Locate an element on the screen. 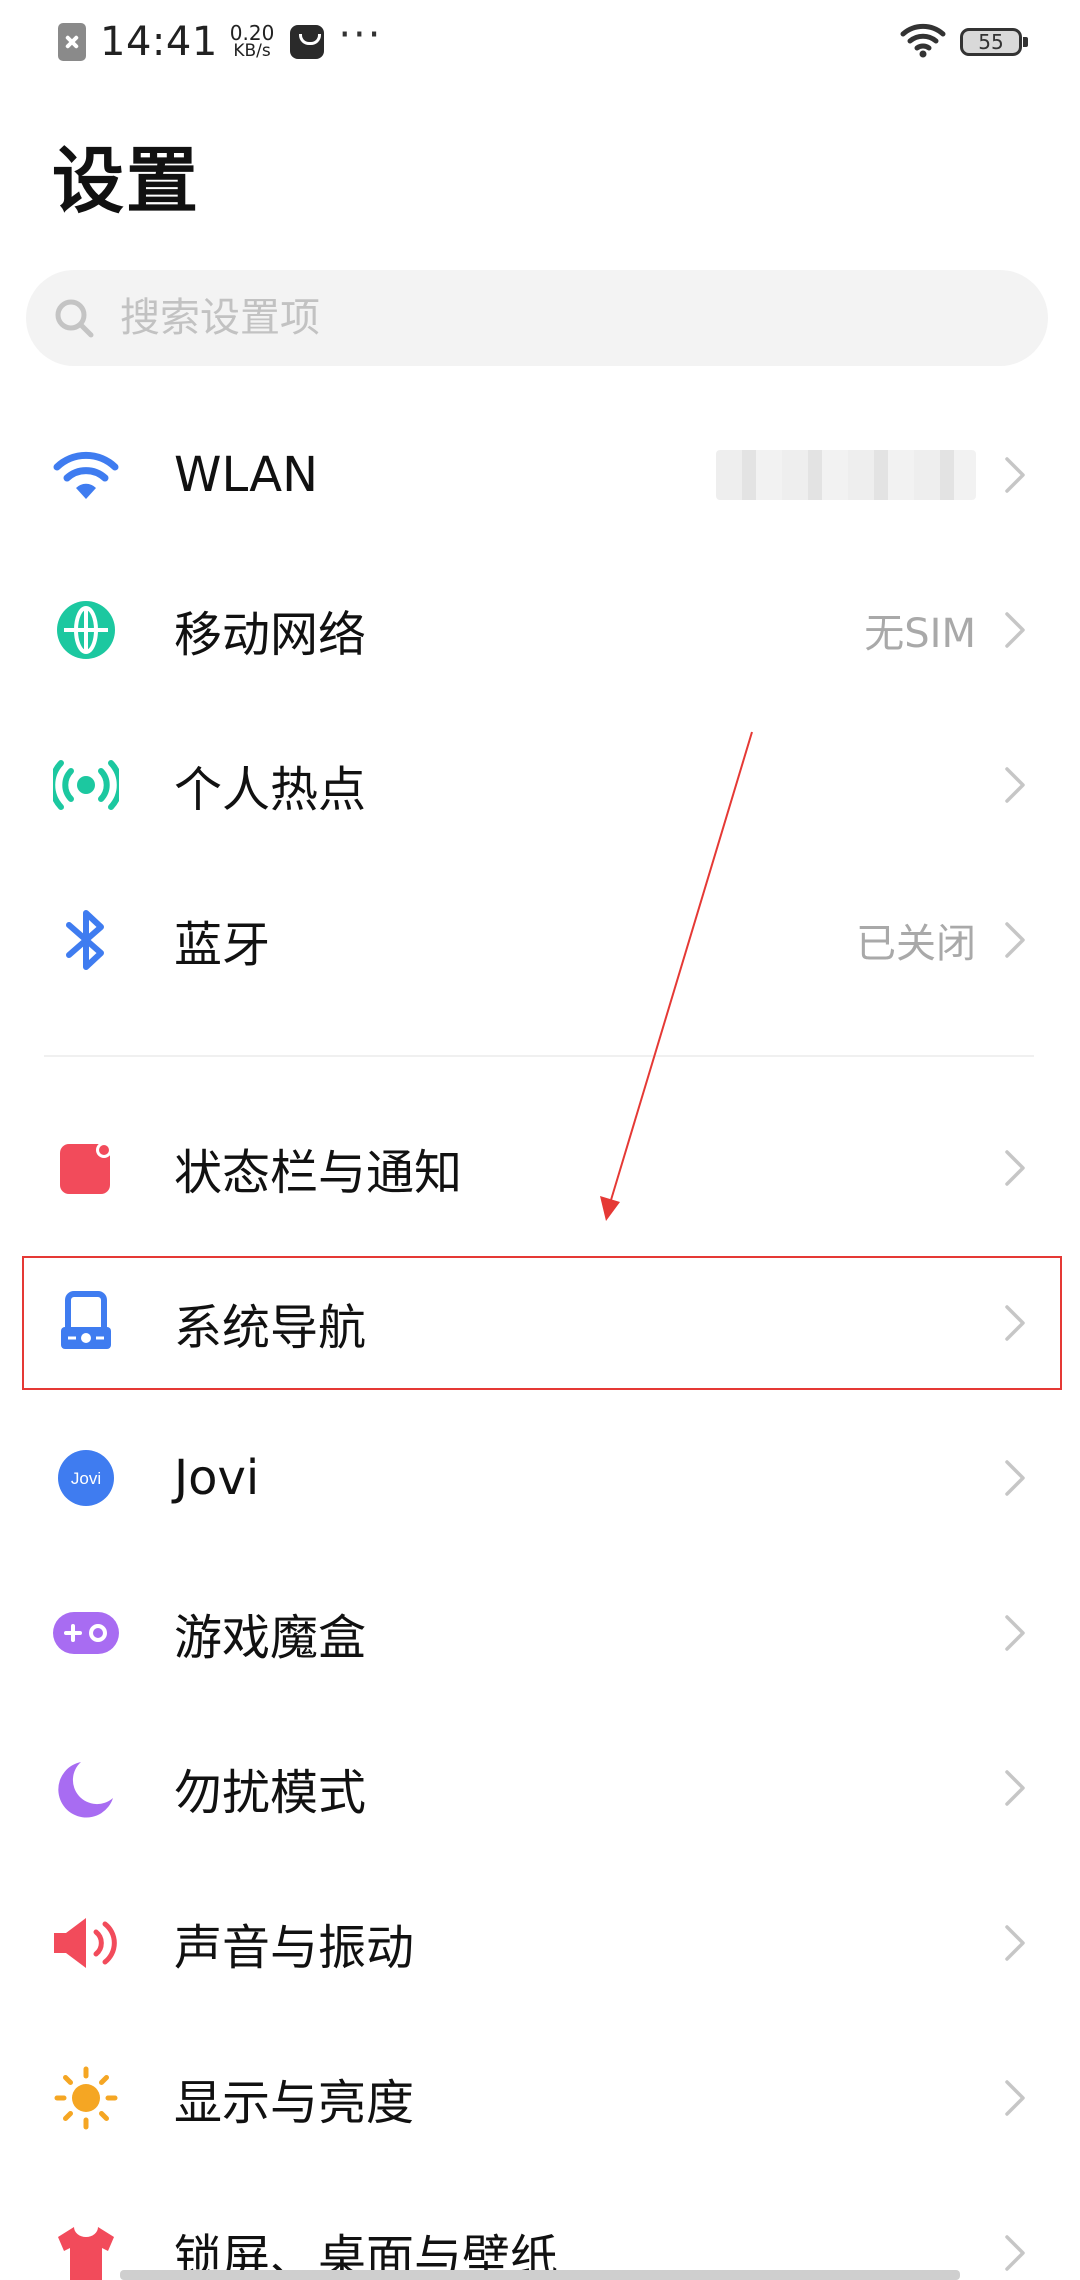 This screenshot has width=1080, height=2280. settings-item-label: WLAN is located at coordinates (246, 475).